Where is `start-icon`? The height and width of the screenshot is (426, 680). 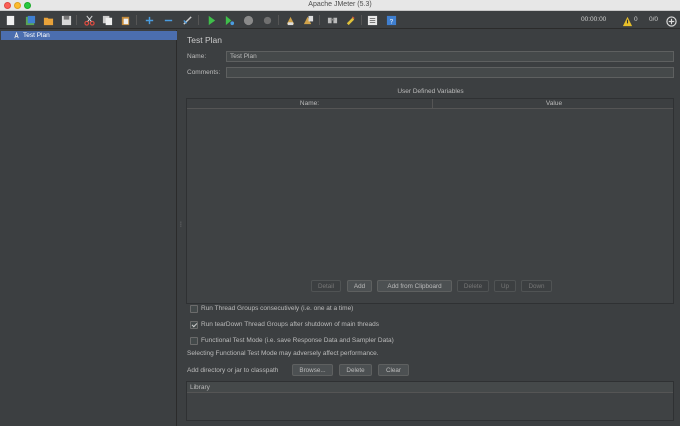 start-icon is located at coordinates (211, 20).